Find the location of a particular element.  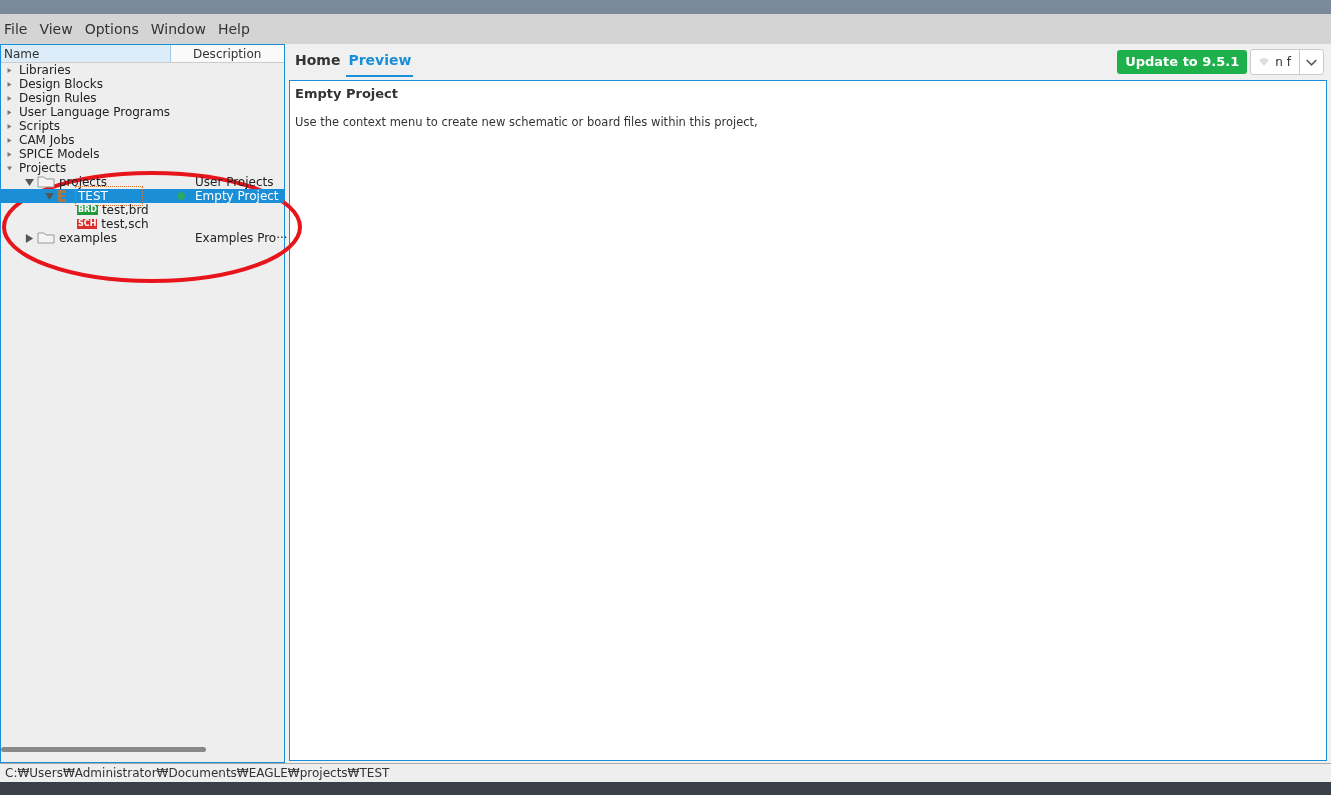

menu-item: File is located at coordinates (16, 29).